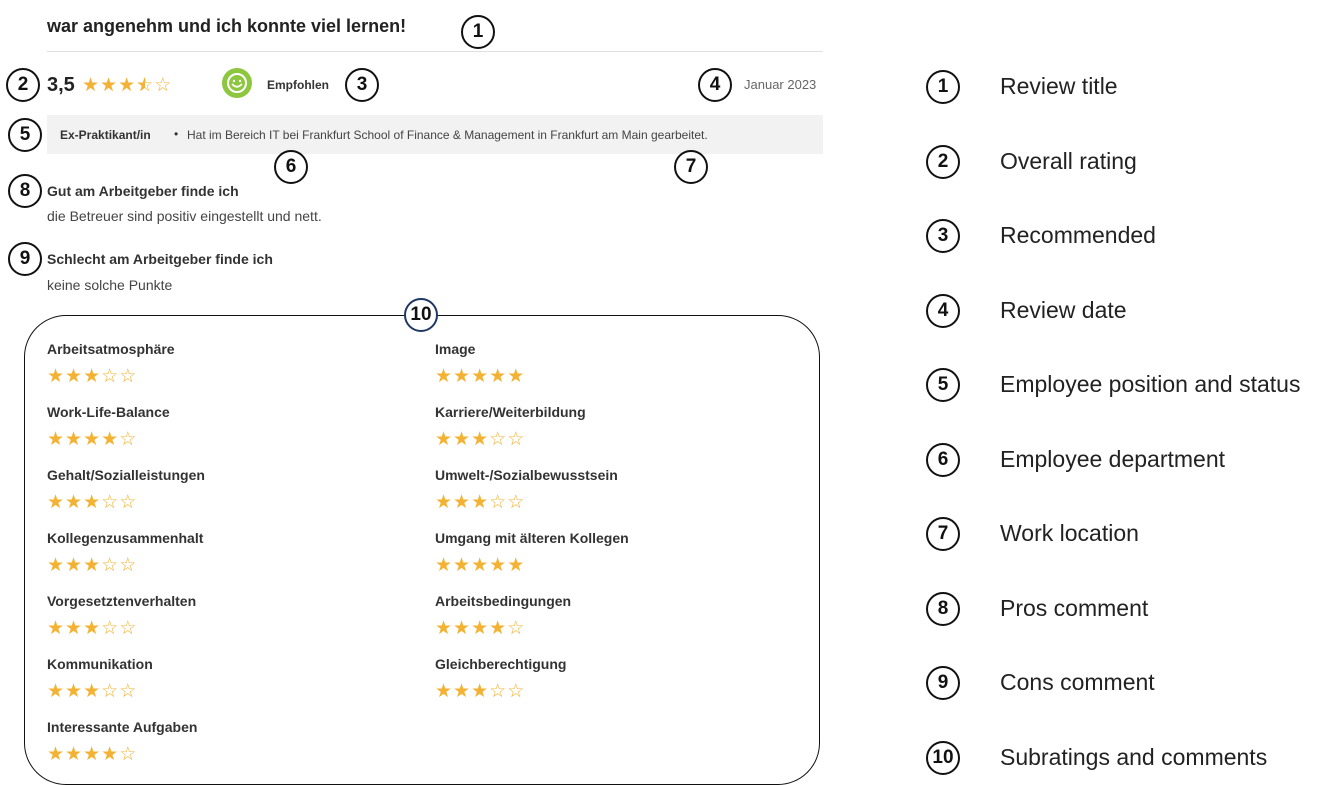 The height and width of the screenshot is (785, 1341). I want to click on subrating-label: Kommunikation, so click(100, 664).